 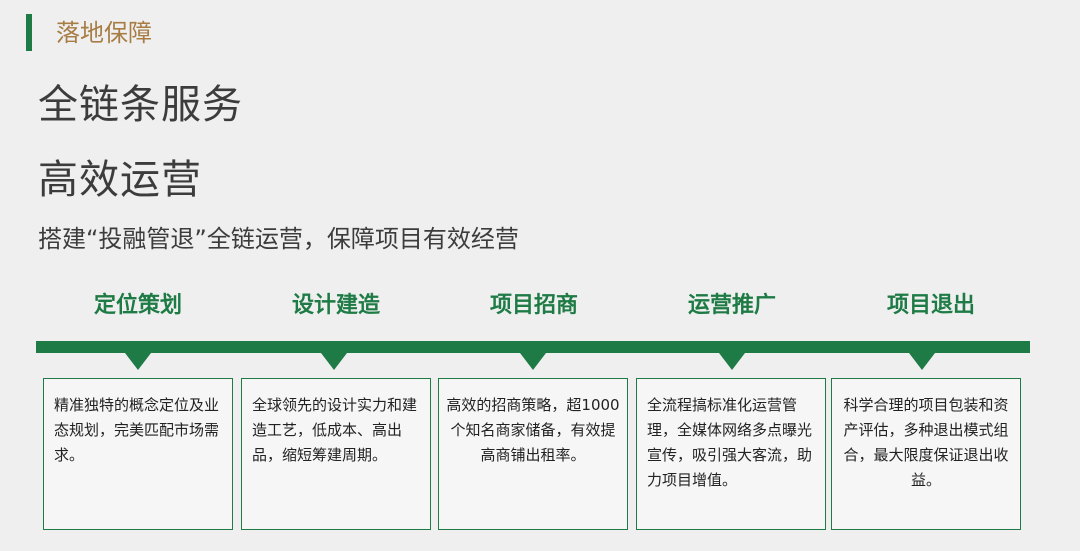 What do you see at coordinates (29, 32) in the screenshot?
I see `section-accent-bar` at bounding box center [29, 32].